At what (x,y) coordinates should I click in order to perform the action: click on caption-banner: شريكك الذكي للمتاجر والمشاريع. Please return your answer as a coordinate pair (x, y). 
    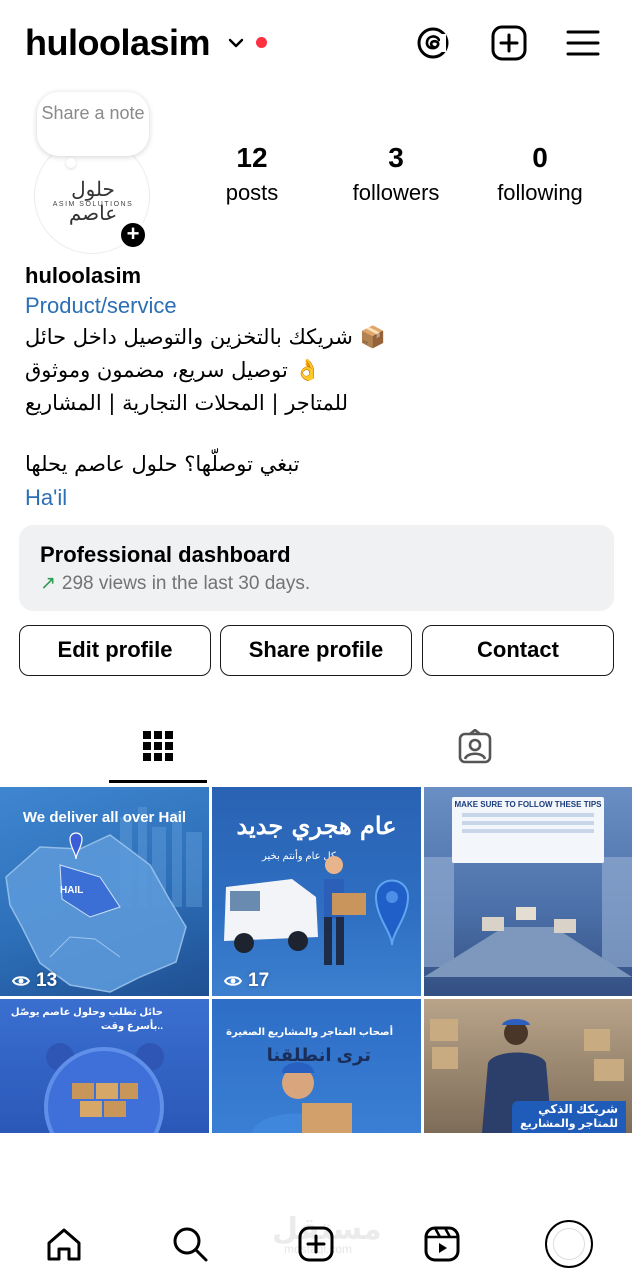
    Looking at the image, I should click on (569, 1117).